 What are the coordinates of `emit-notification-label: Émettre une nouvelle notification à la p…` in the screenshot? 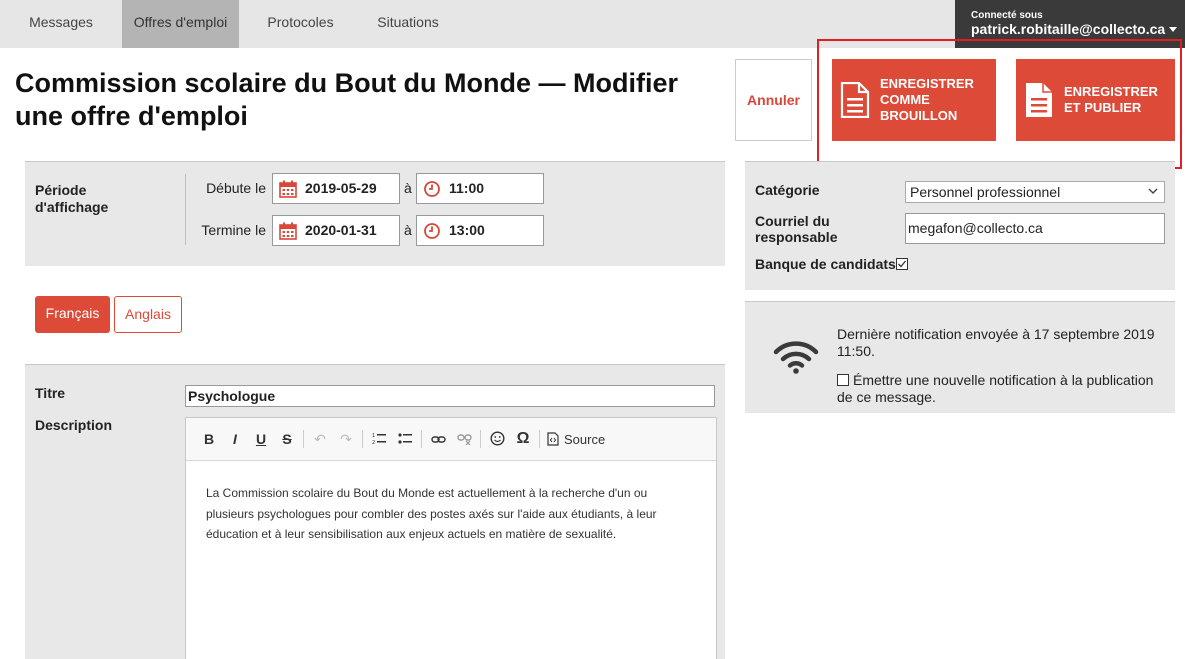 It's located at (995, 388).